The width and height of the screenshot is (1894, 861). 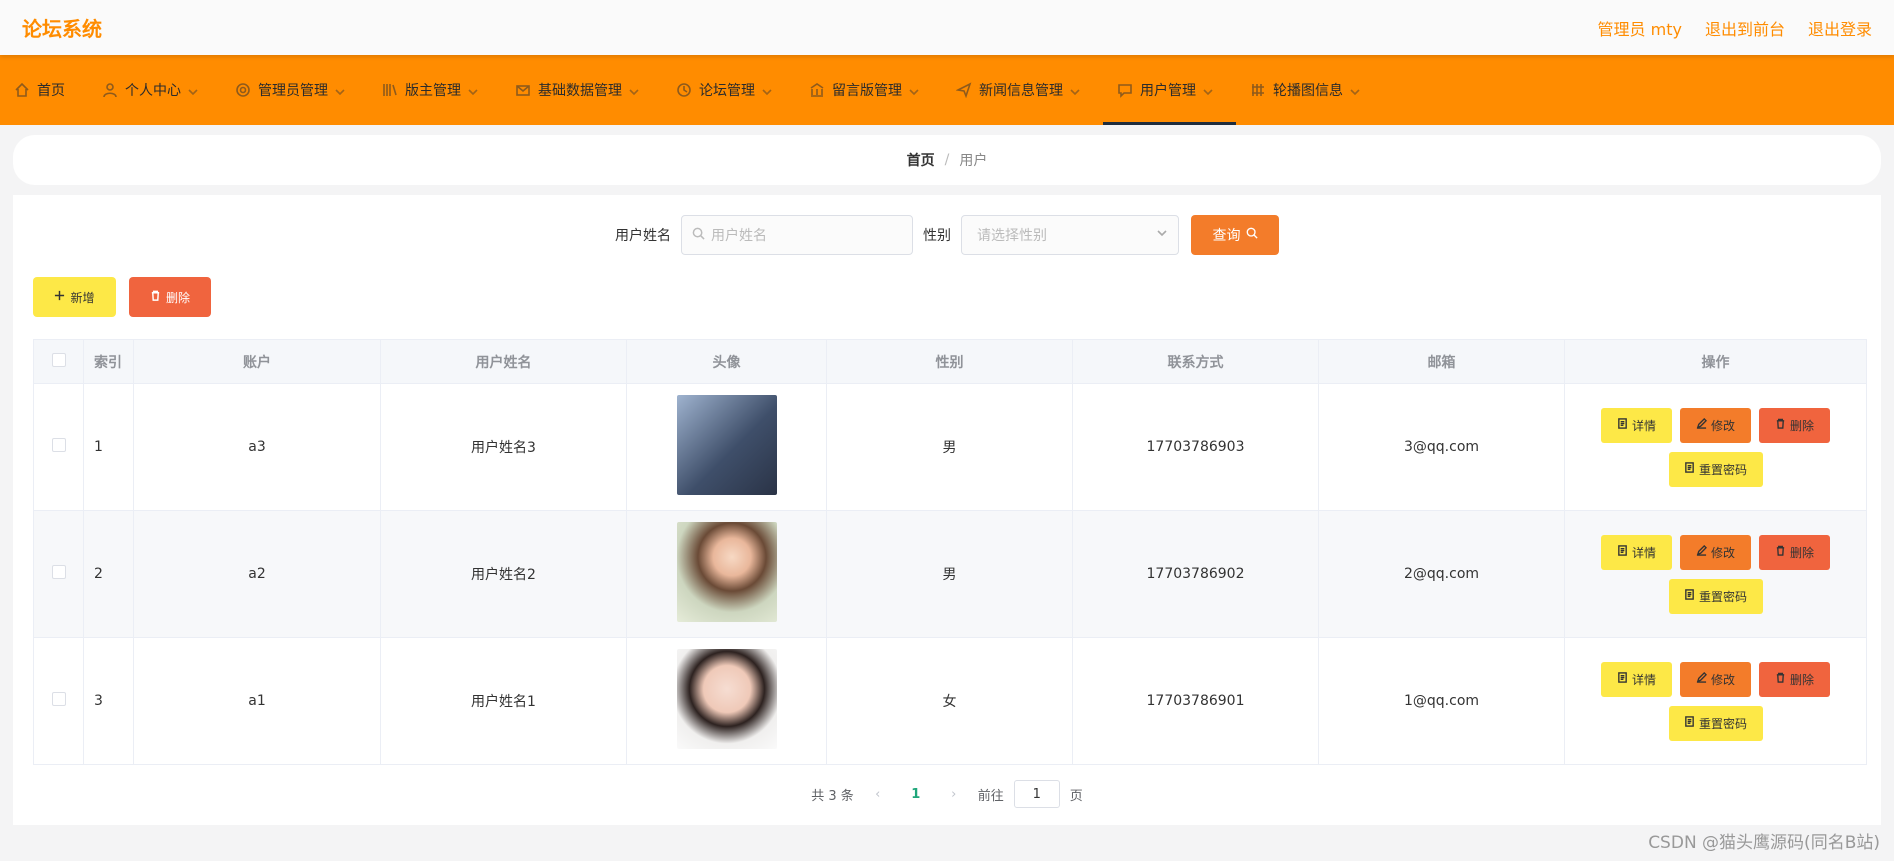 What do you see at coordinates (1022, 90) in the screenshot?
I see `nav-item-news-management: 新闻信息管理` at bounding box center [1022, 90].